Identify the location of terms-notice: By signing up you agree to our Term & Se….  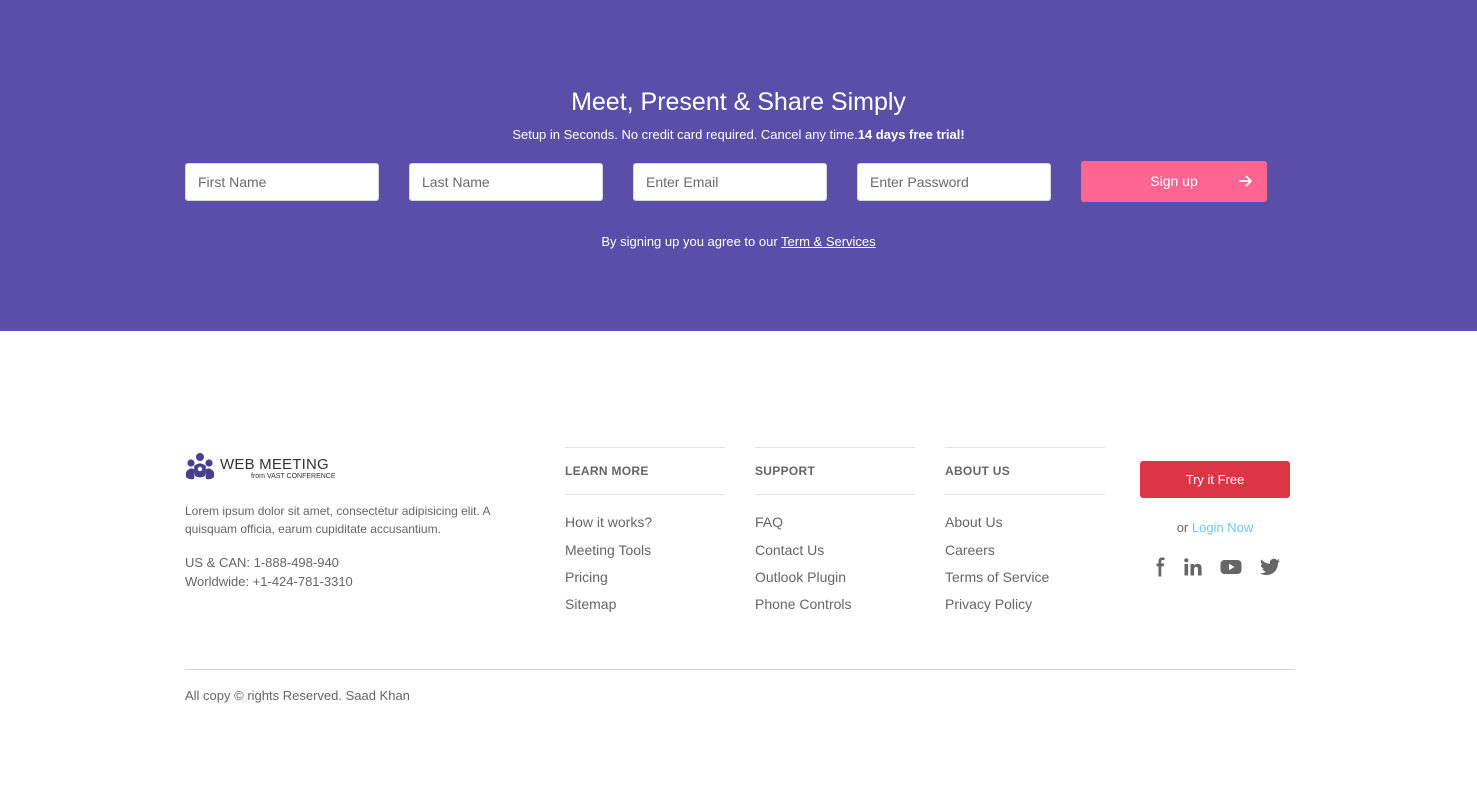
(738, 241).